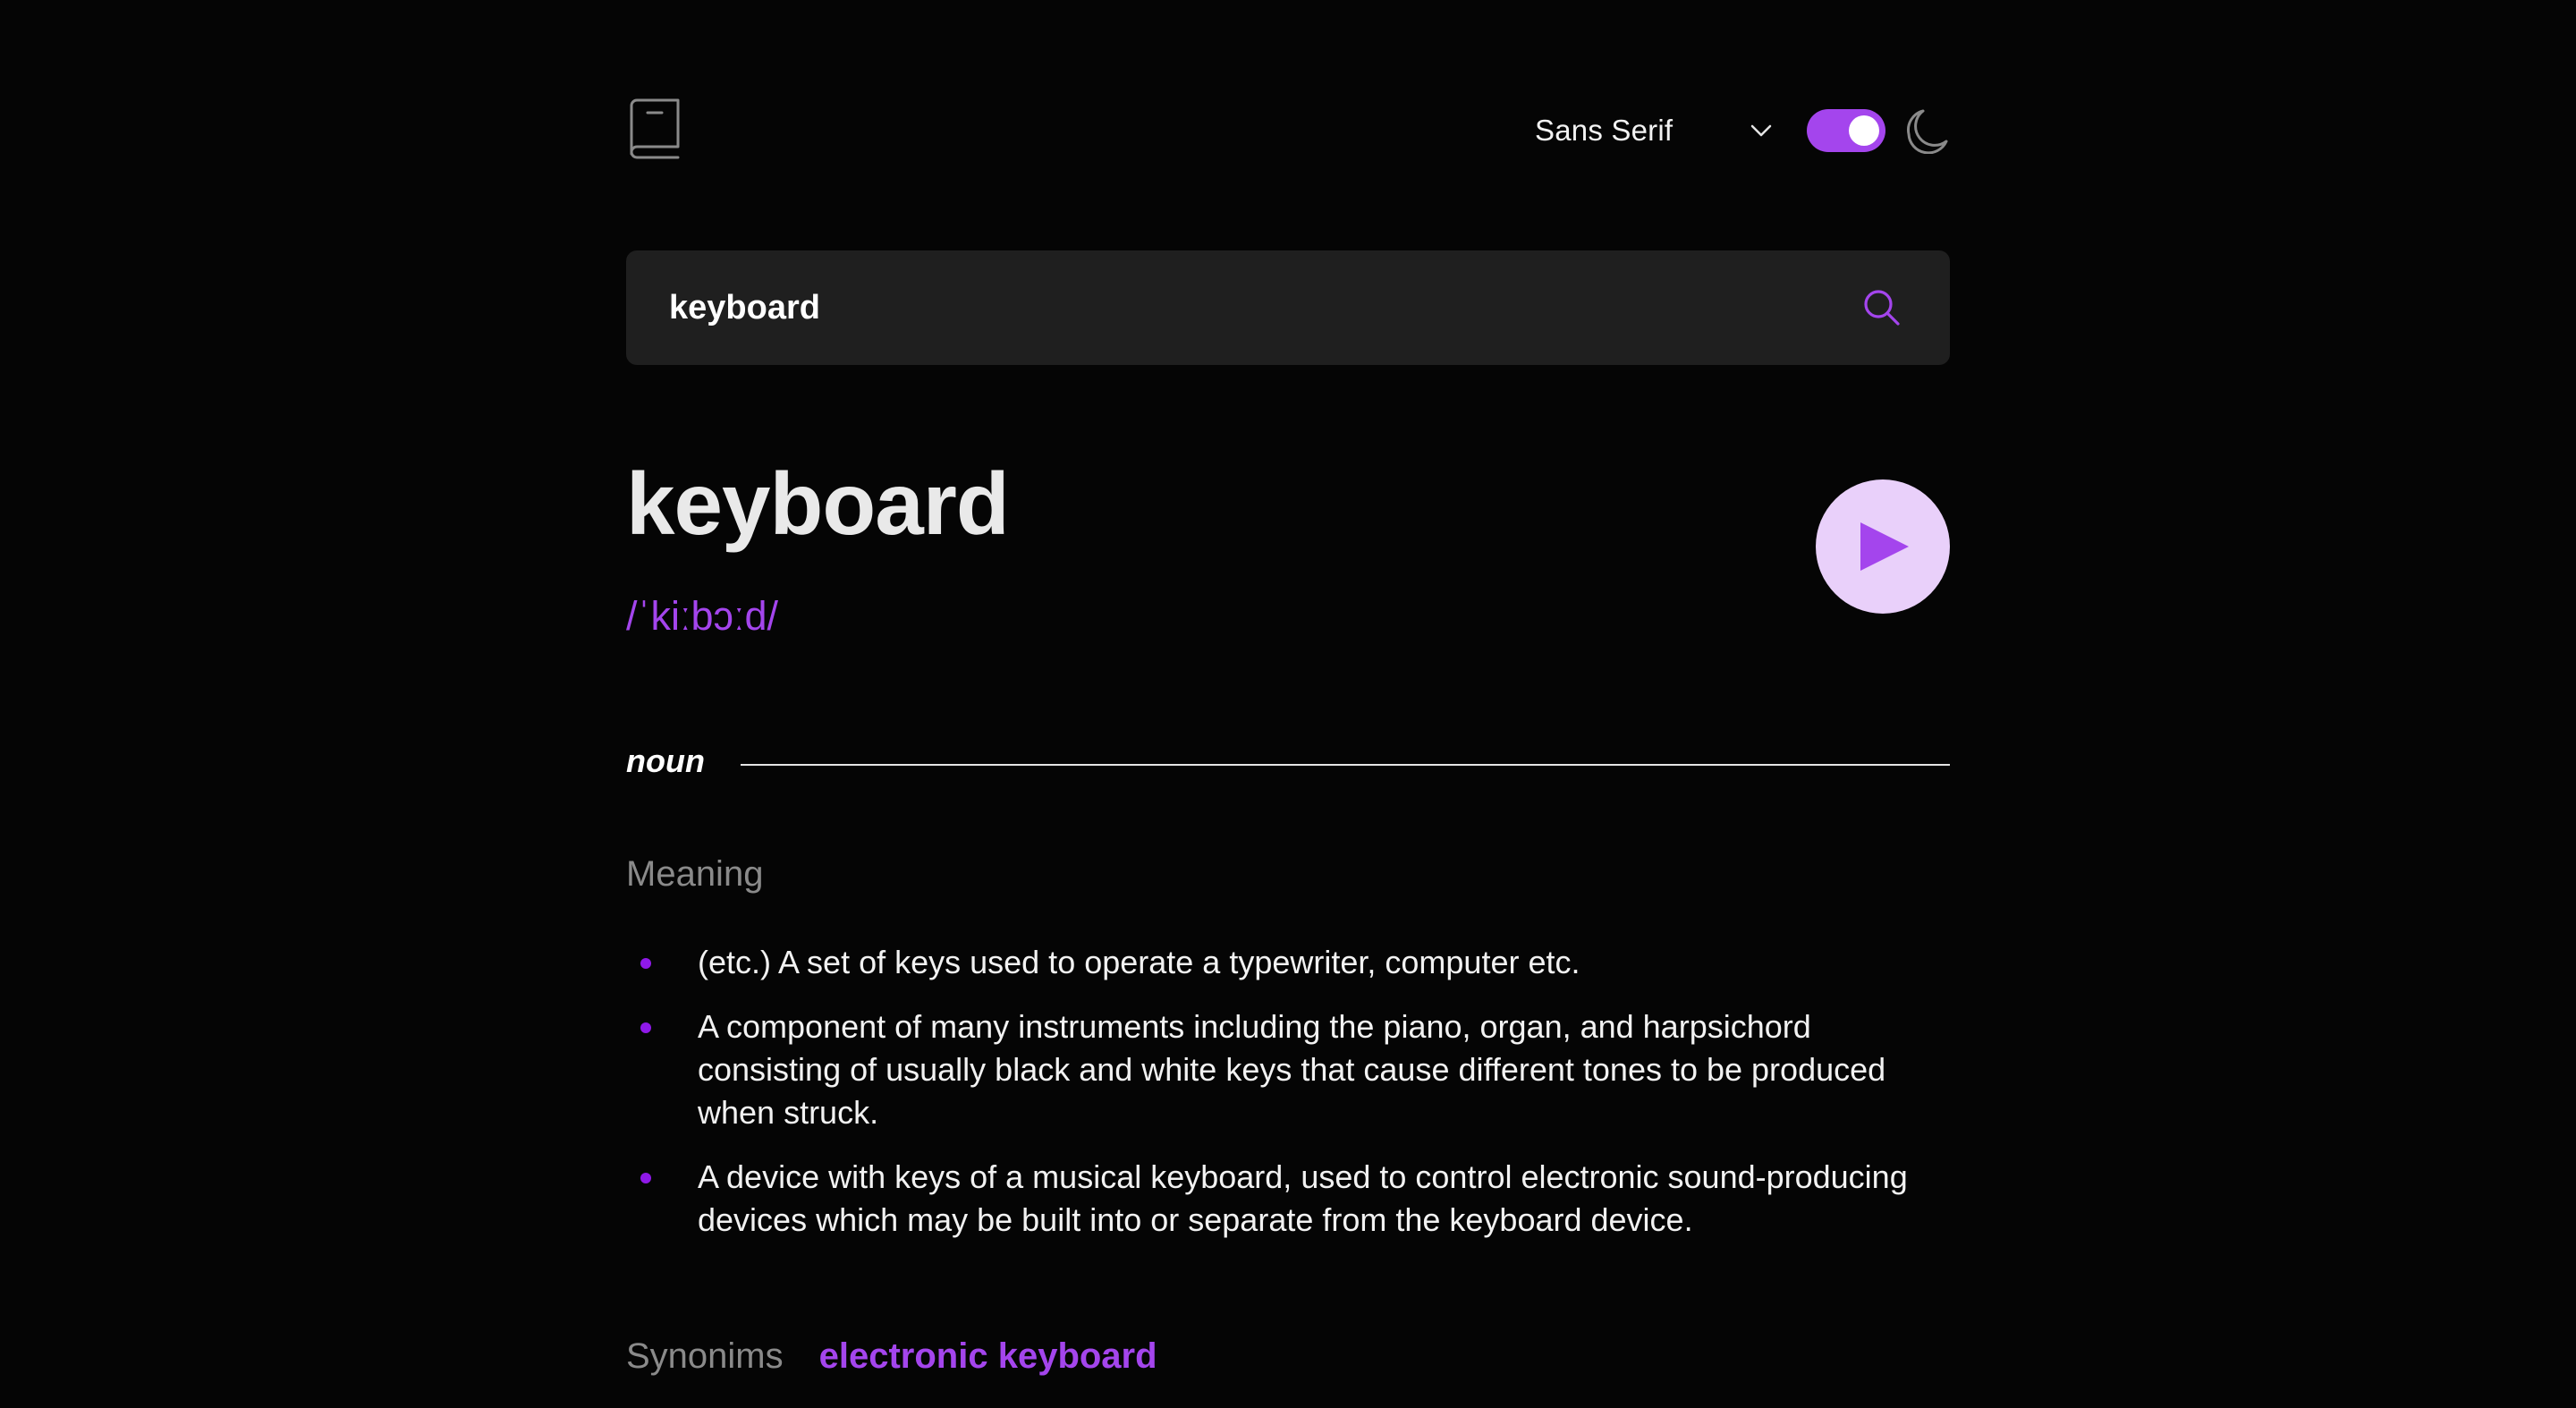  Describe the element at coordinates (705, 1356) in the screenshot. I see `synonyms-label: Synonims` at that location.